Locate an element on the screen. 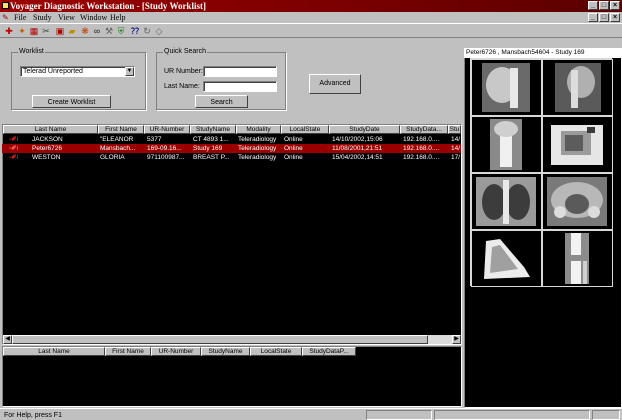 This screenshot has height=420, width=622. column-header-first-name: First Name is located at coordinates (121, 129).